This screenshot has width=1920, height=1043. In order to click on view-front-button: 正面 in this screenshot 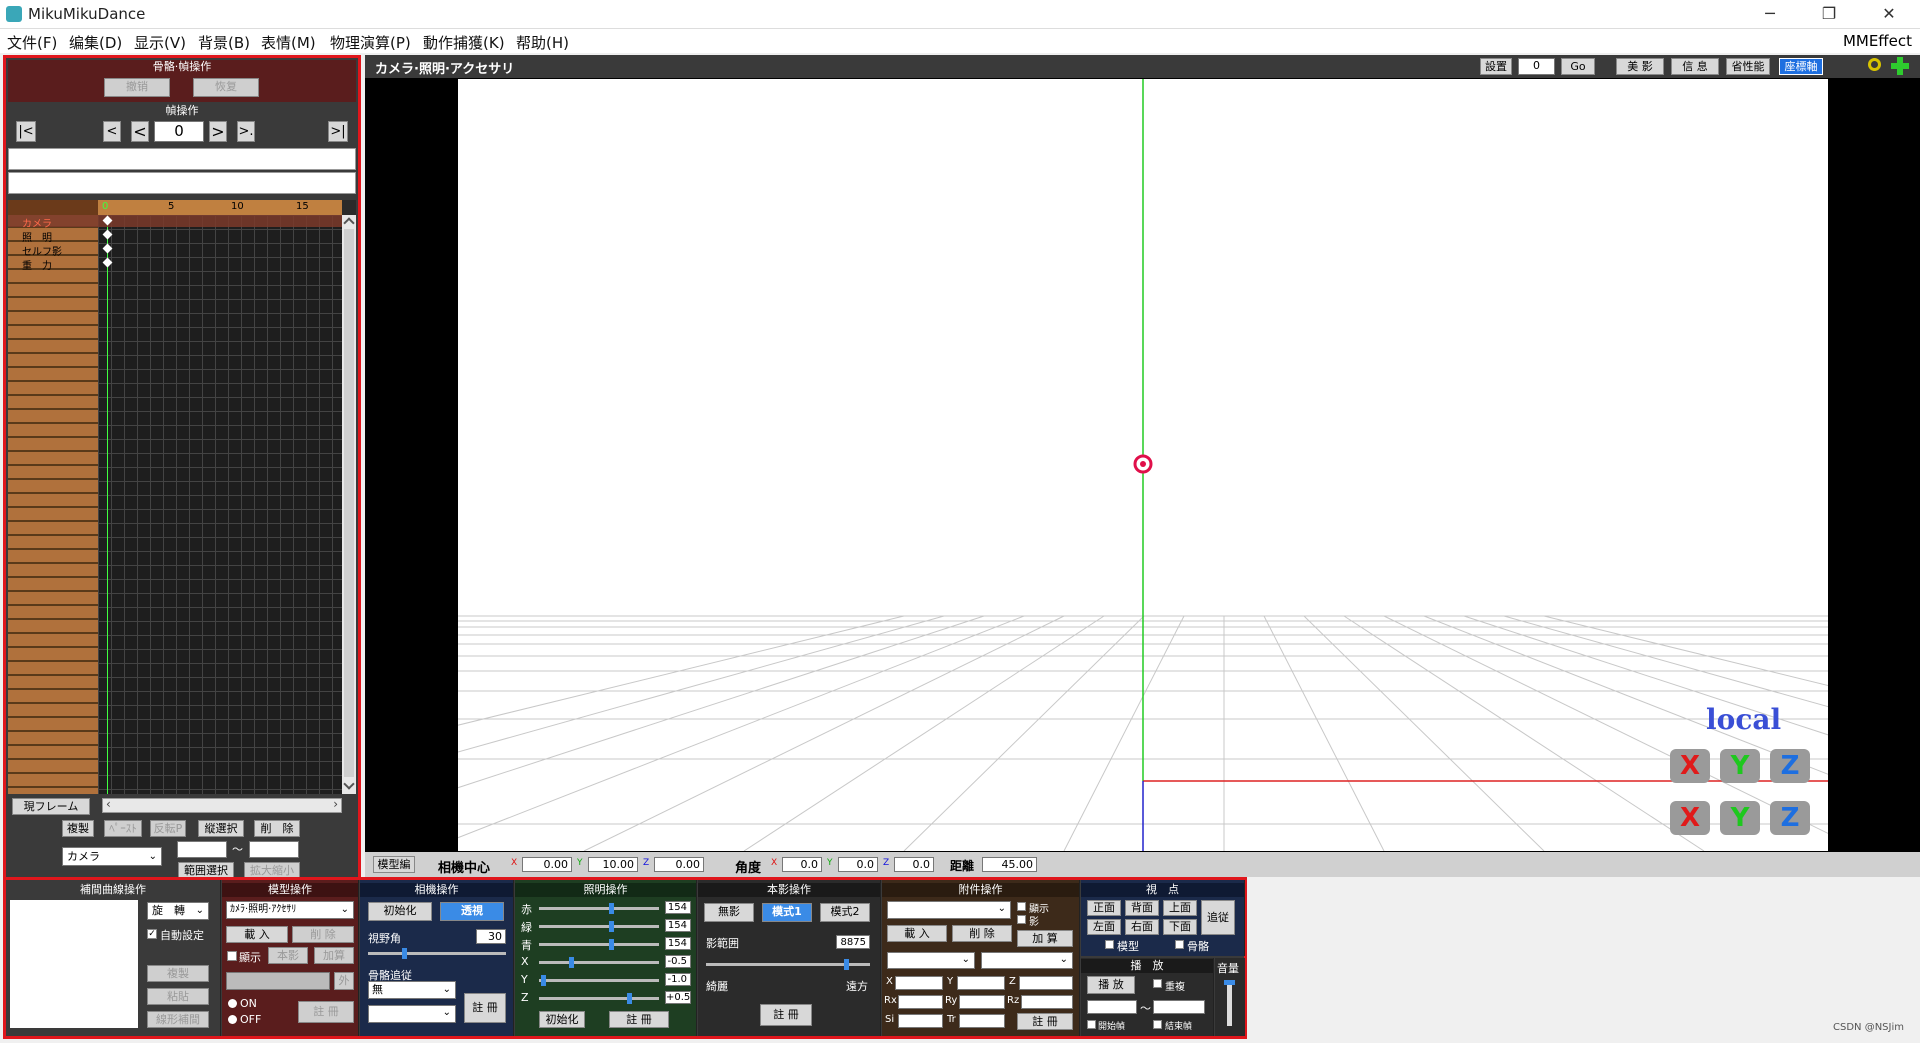, I will do `click(1104, 908)`.